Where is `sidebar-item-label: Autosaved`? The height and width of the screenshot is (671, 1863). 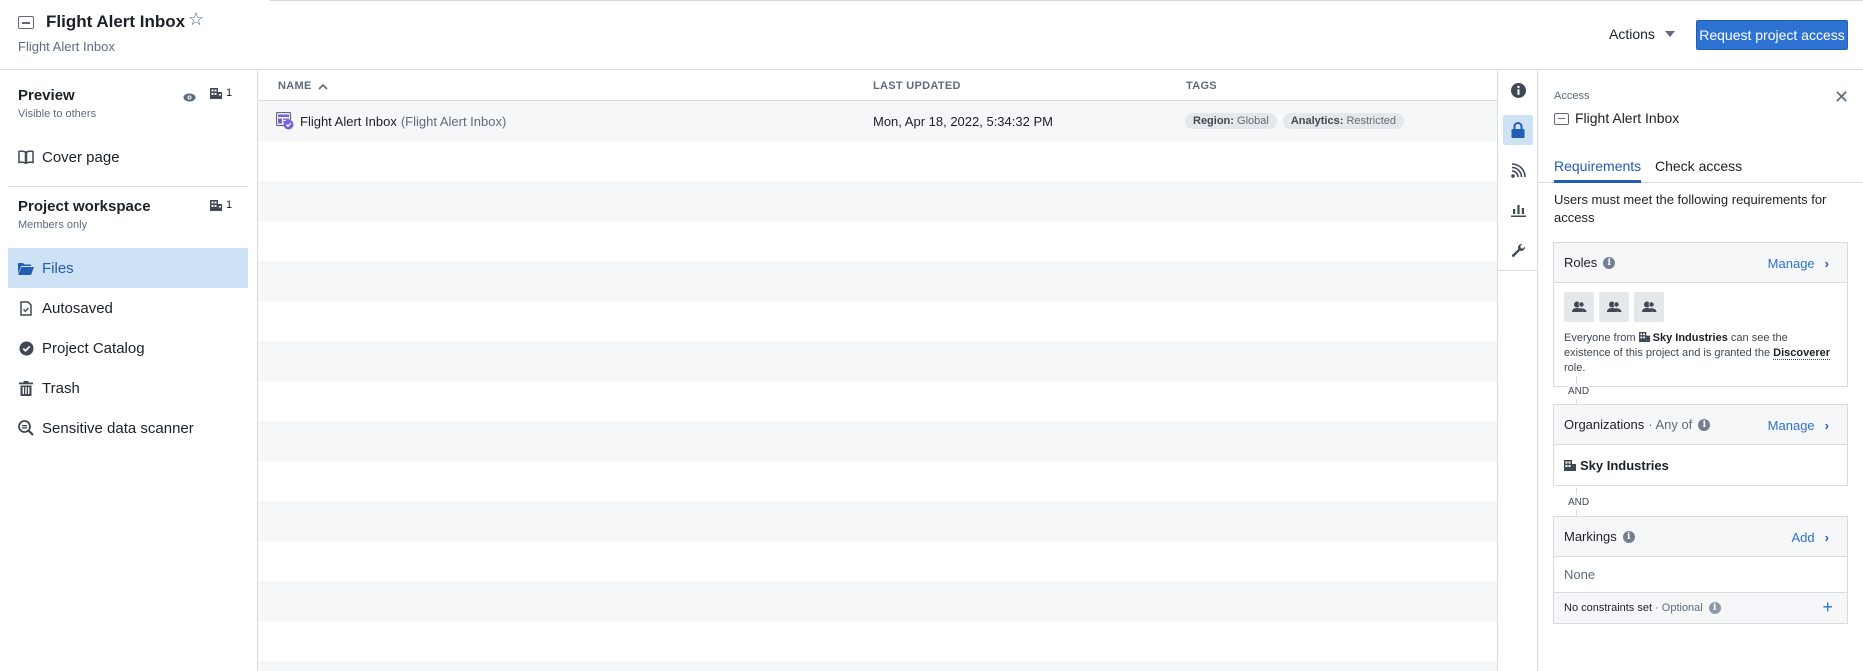
sidebar-item-label: Autosaved is located at coordinates (77, 308).